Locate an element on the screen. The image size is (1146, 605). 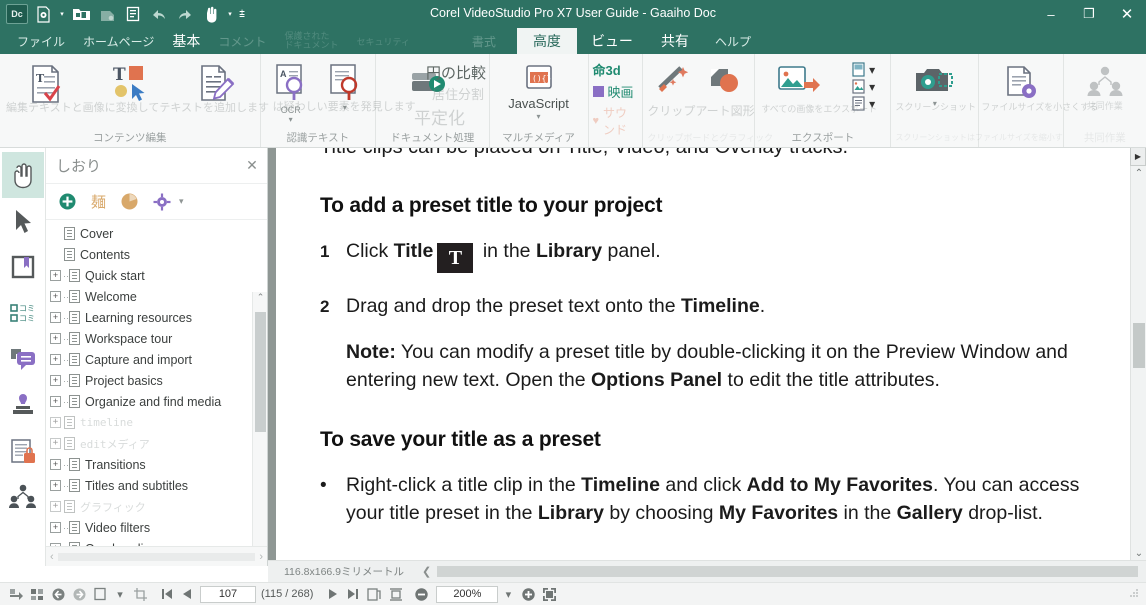
bookmark-vertical-scrollbar: ⌃ ⌄ is located at coordinates (259, 419).